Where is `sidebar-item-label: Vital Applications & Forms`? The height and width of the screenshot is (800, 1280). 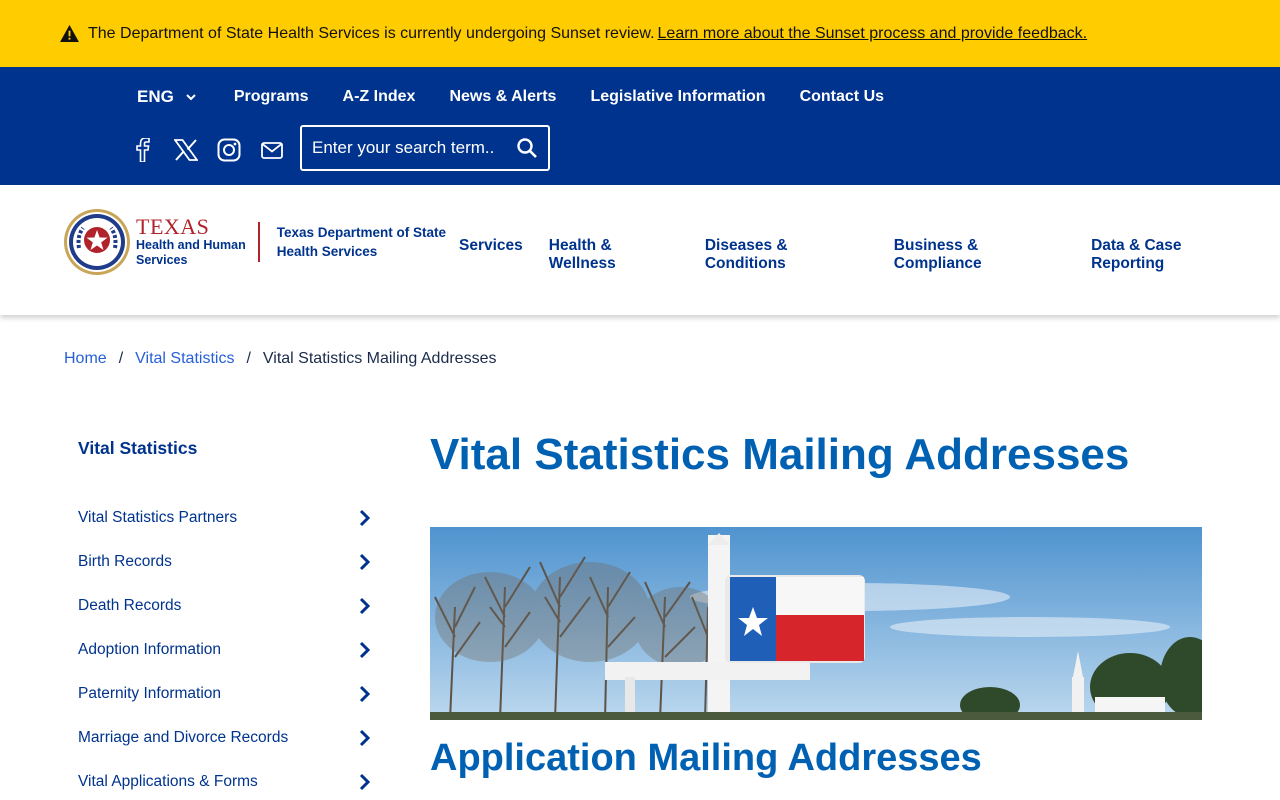
sidebar-item-label: Vital Applications & Forms is located at coordinates (168, 781).